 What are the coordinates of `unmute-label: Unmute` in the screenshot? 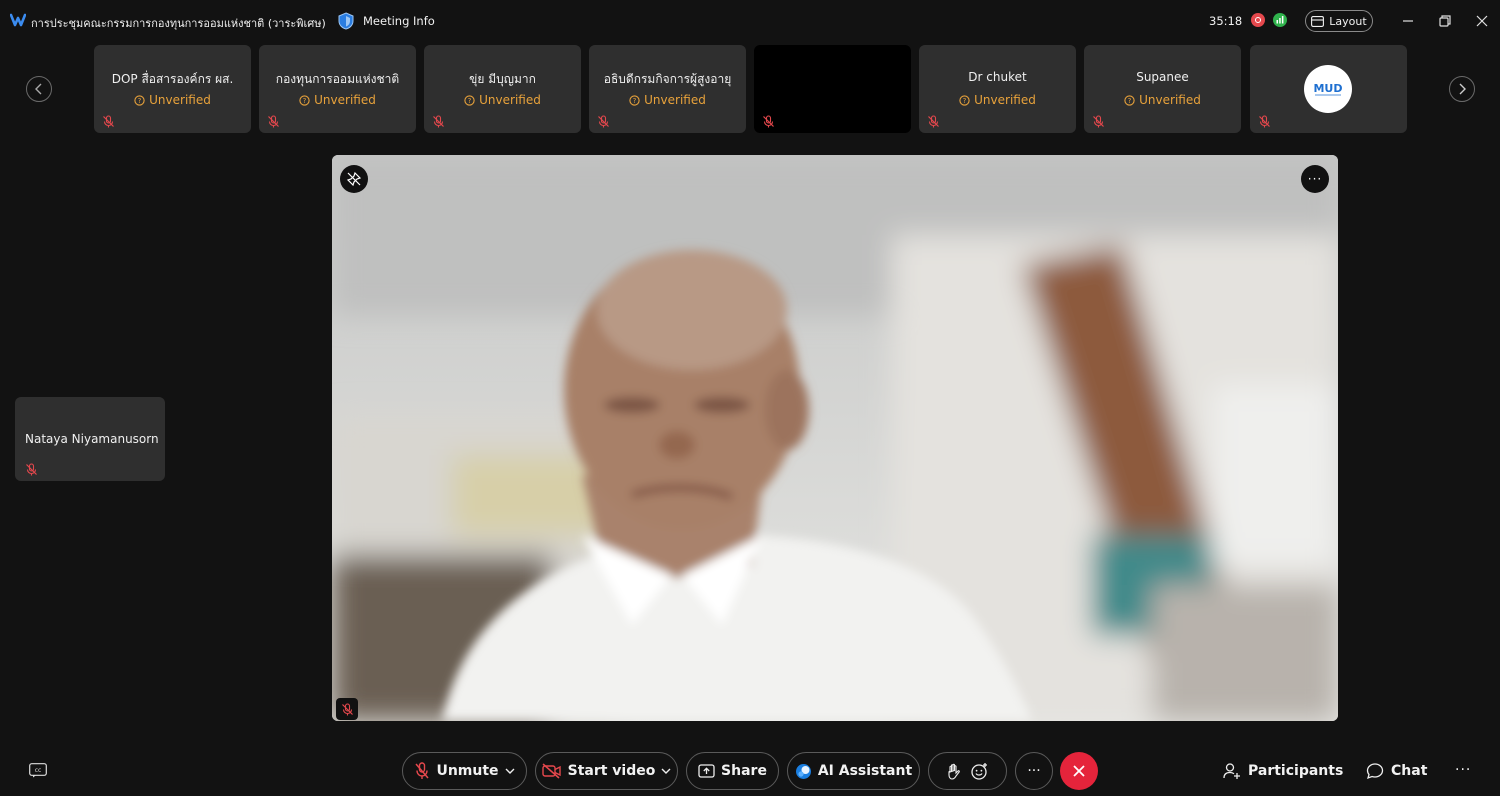 It's located at (467, 771).